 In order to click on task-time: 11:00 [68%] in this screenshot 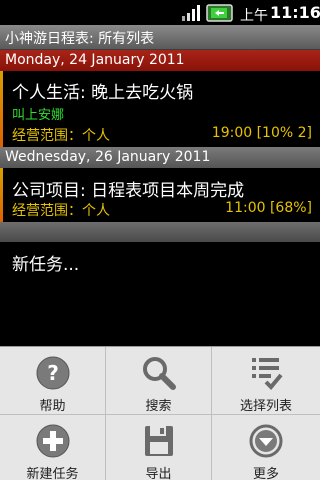, I will do `click(268, 208)`.